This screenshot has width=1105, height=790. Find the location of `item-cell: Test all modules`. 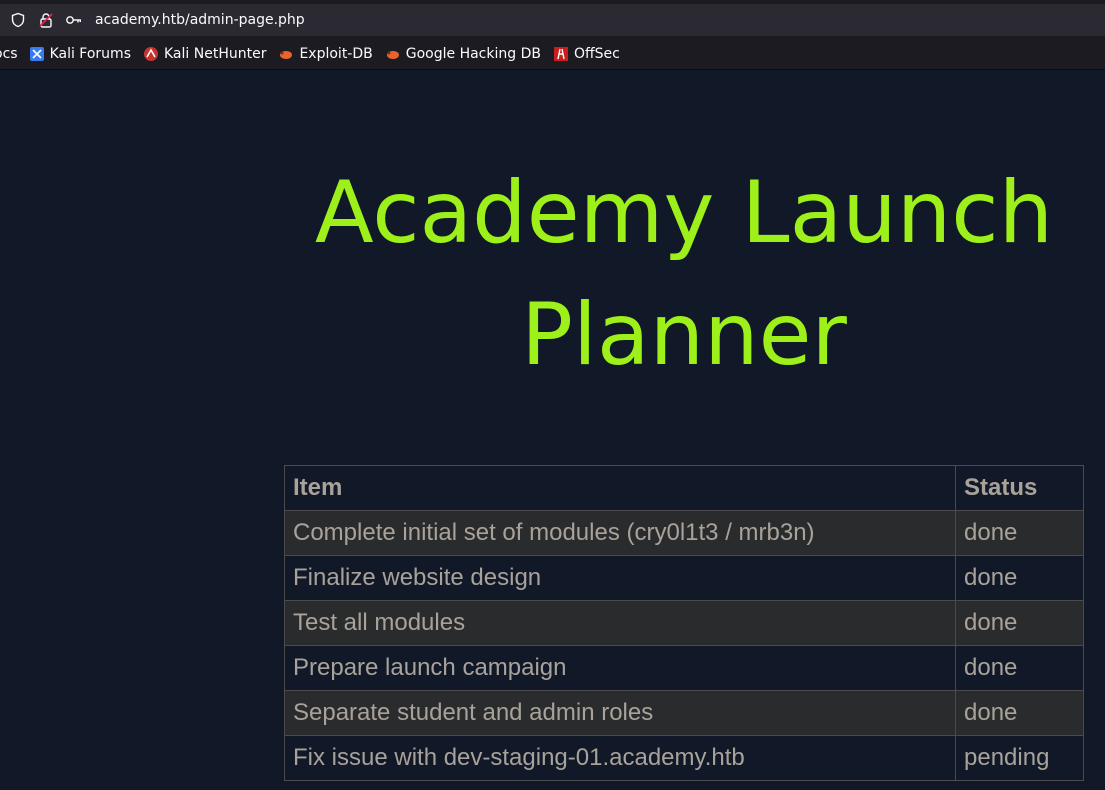

item-cell: Test all modules is located at coordinates (620, 623).